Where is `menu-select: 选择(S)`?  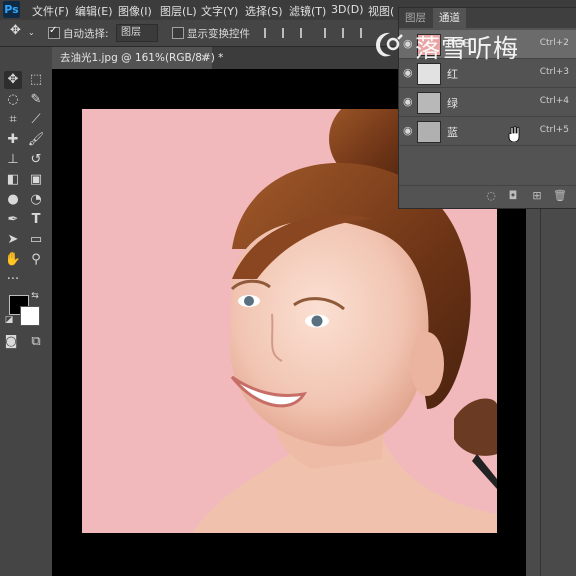
menu-select: 选择(S) is located at coordinates (264, 11).